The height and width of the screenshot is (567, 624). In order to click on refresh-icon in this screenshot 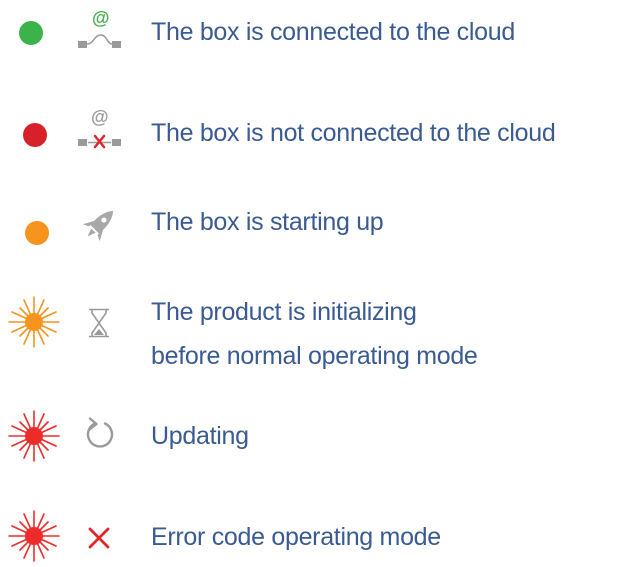, I will do `click(100, 432)`.